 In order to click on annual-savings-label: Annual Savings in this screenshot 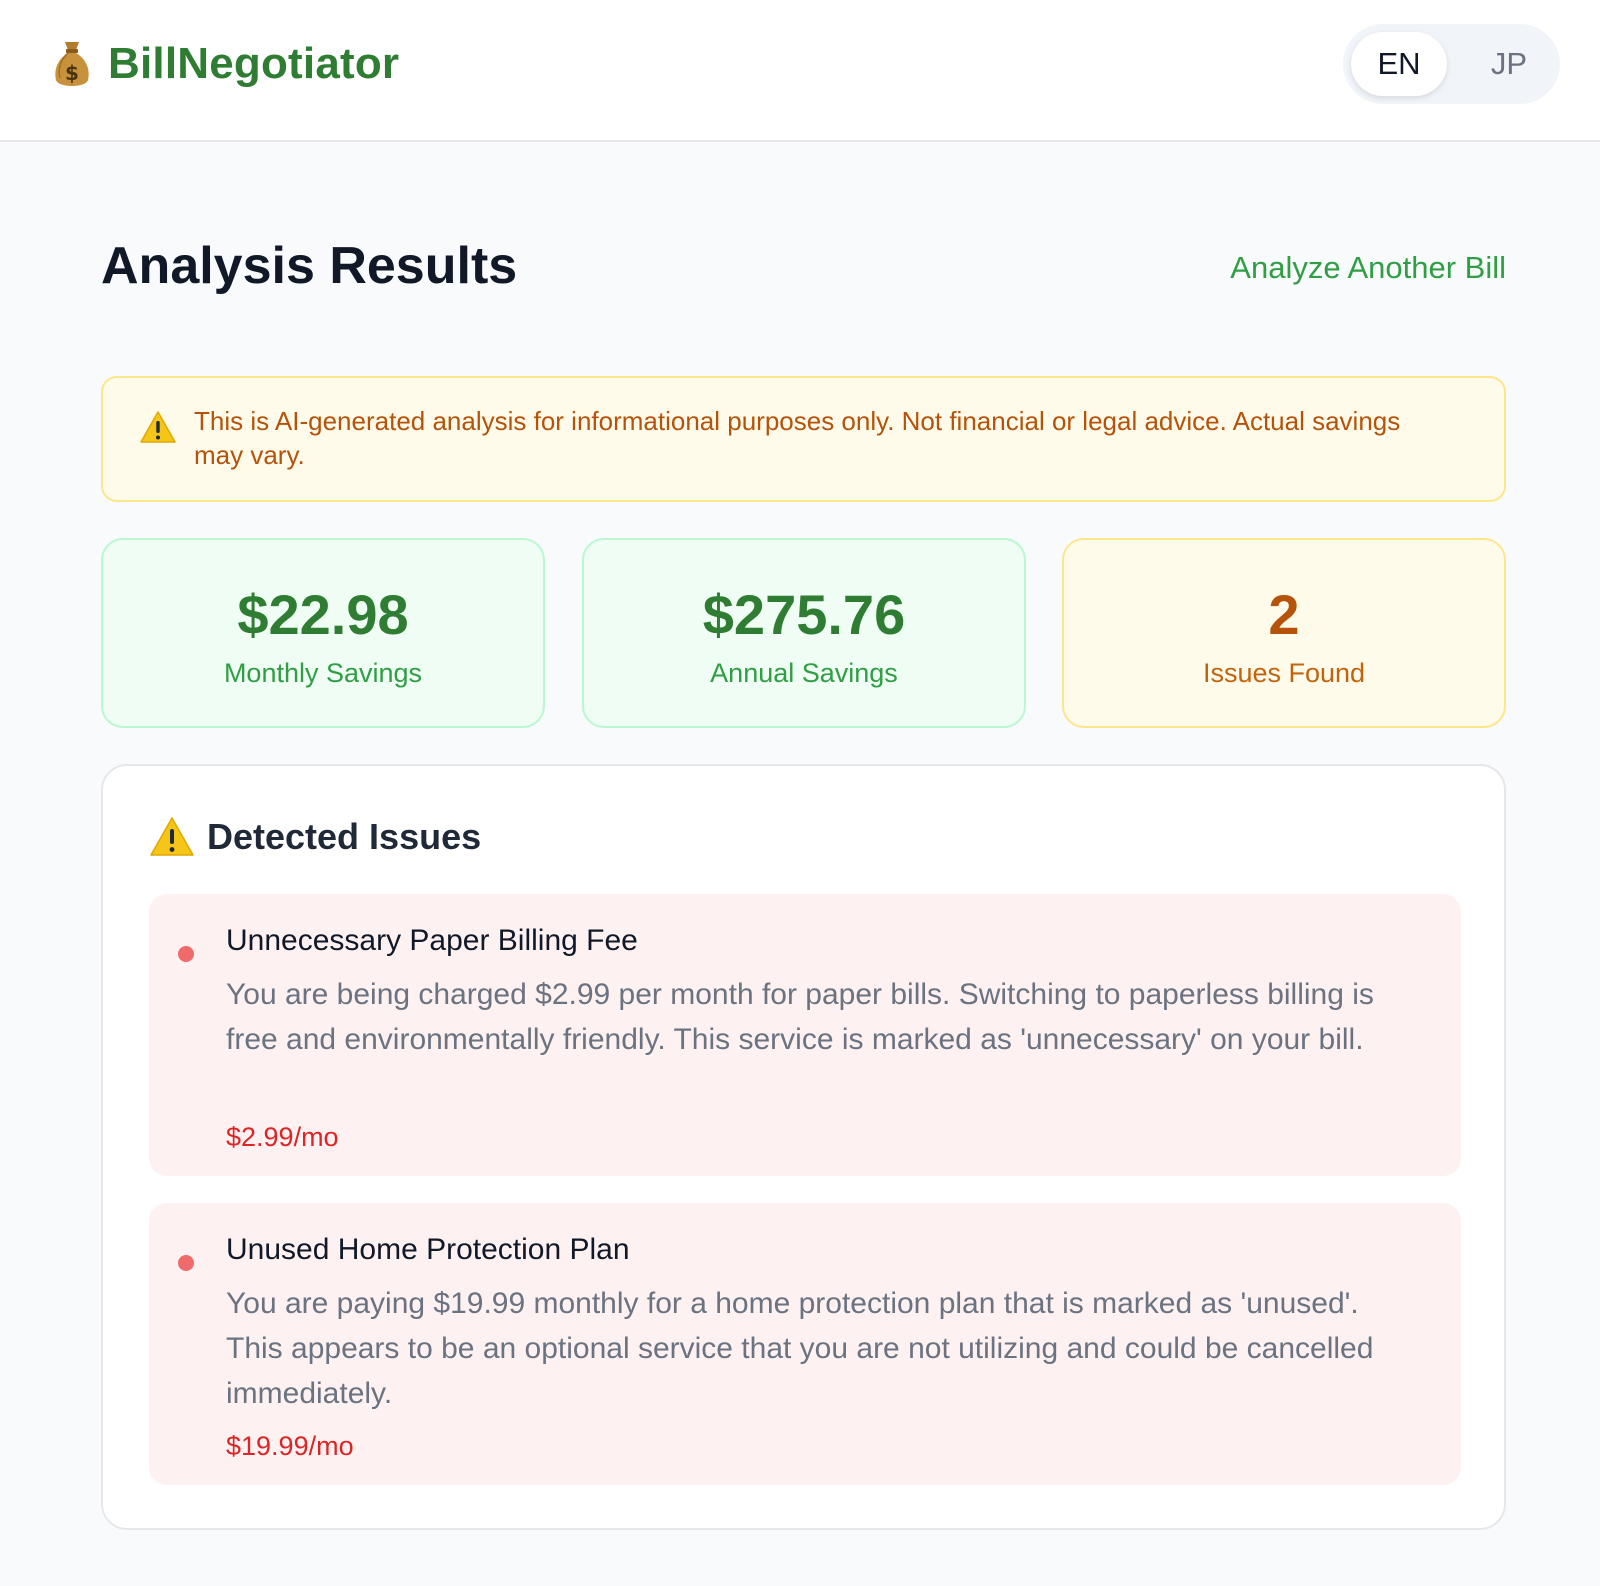, I will do `click(804, 673)`.